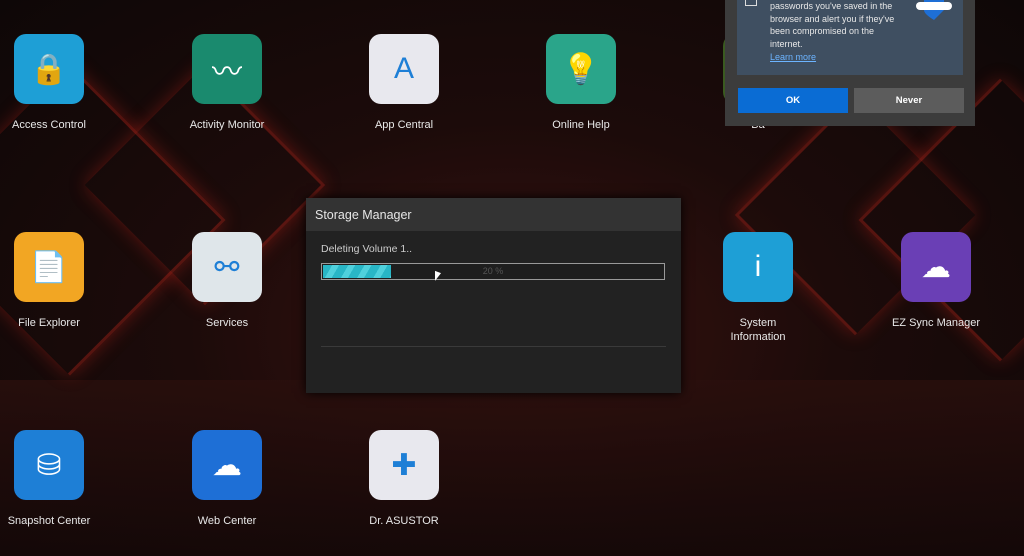 The height and width of the screenshot is (556, 1024). What do you see at coordinates (227, 323) in the screenshot?
I see `app-label: Services` at bounding box center [227, 323].